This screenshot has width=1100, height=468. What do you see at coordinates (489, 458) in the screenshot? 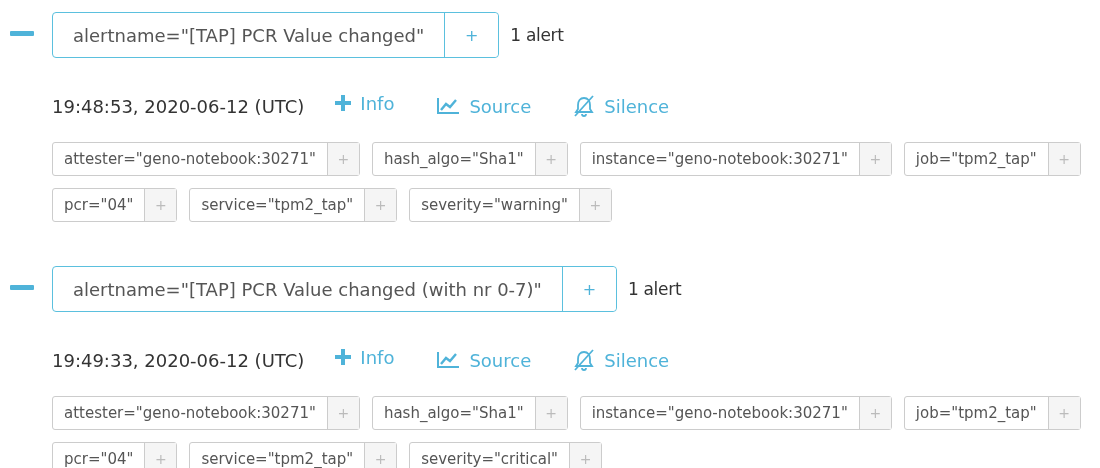
I see `label-text: severity="critical"` at bounding box center [489, 458].